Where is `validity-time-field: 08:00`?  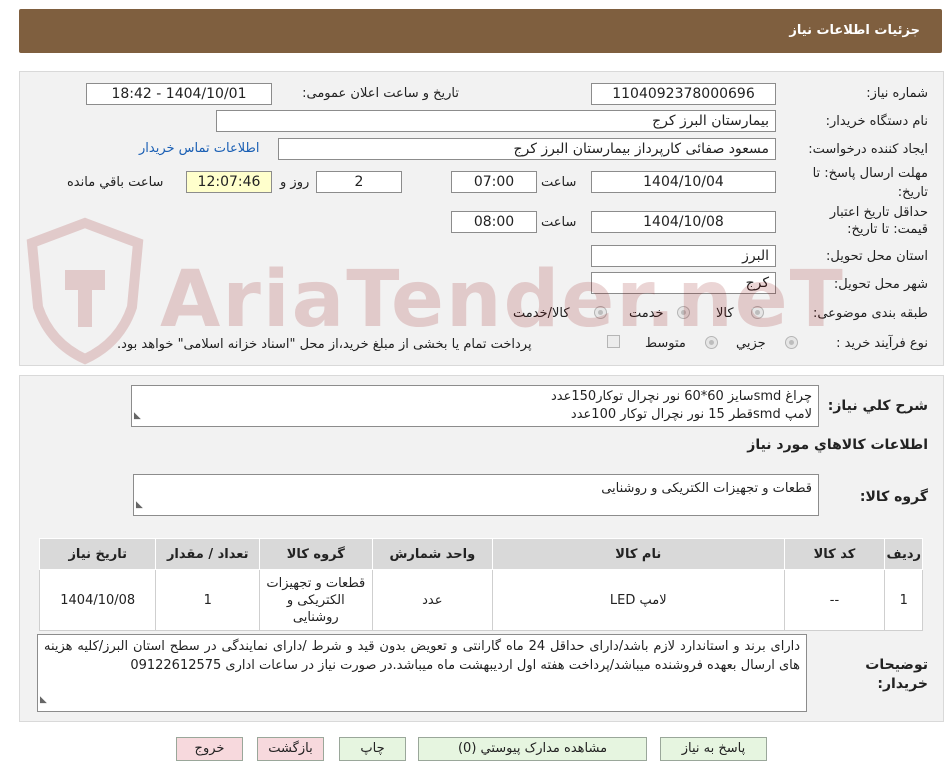
validity-time-field: 08:00 is located at coordinates (494, 222).